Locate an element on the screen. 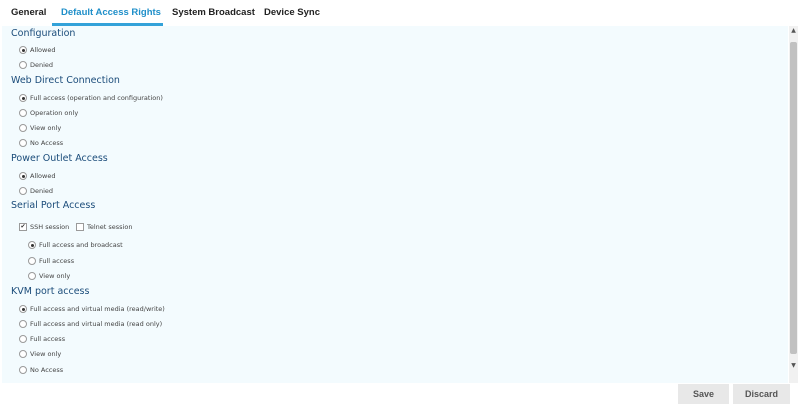 This screenshot has width=798, height=412. checkbox-ssh-session: ✔ SSH session is located at coordinates (44, 227).